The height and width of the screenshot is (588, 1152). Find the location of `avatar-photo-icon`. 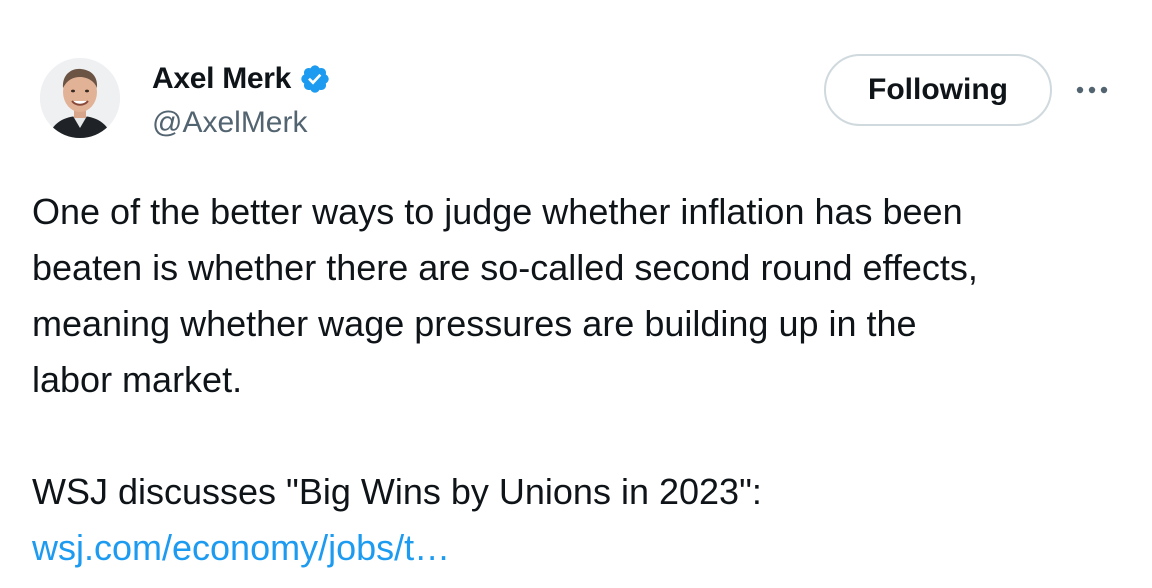

avatar-photo-icon is located at coordinates (80, 98).